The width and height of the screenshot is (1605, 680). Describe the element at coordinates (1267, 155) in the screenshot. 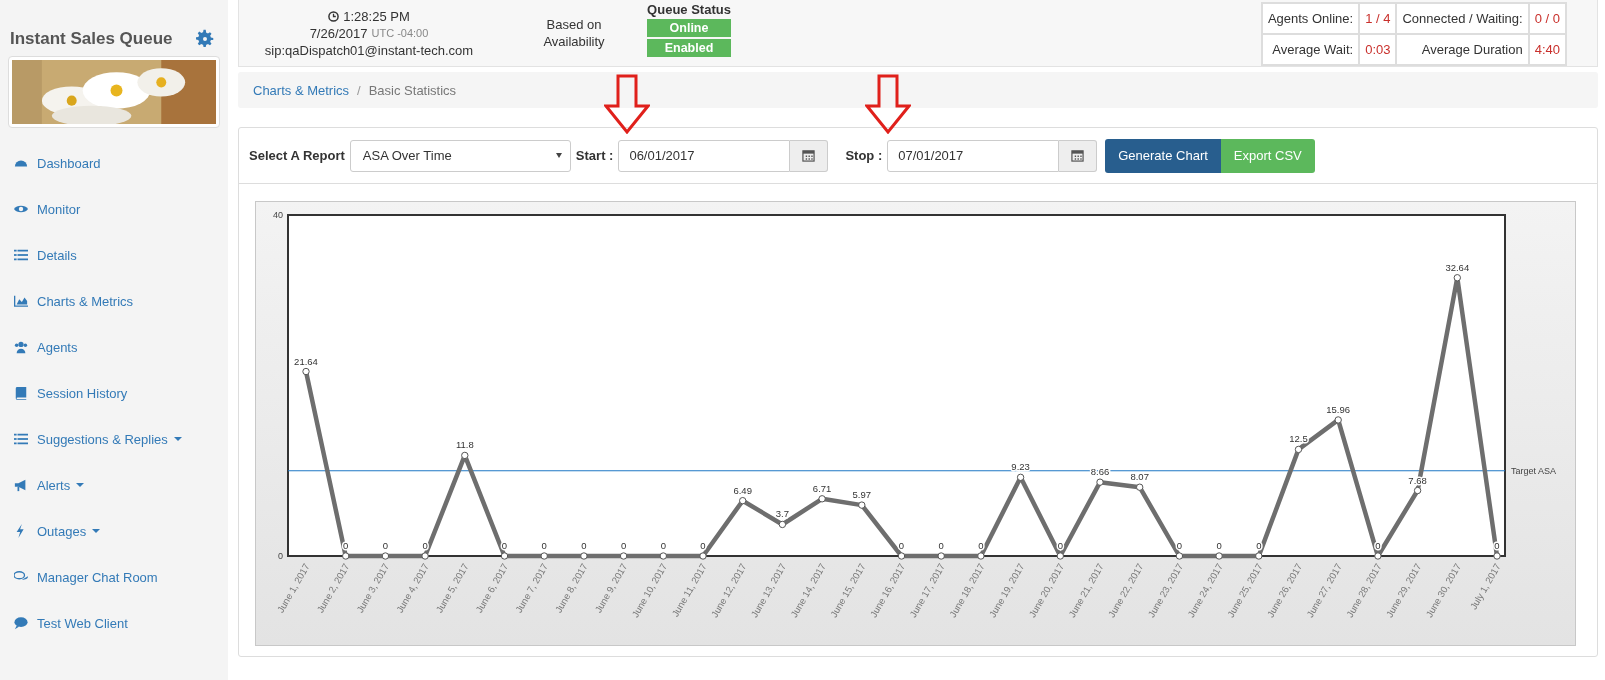

I see `export-button: Export CSV` at that location.